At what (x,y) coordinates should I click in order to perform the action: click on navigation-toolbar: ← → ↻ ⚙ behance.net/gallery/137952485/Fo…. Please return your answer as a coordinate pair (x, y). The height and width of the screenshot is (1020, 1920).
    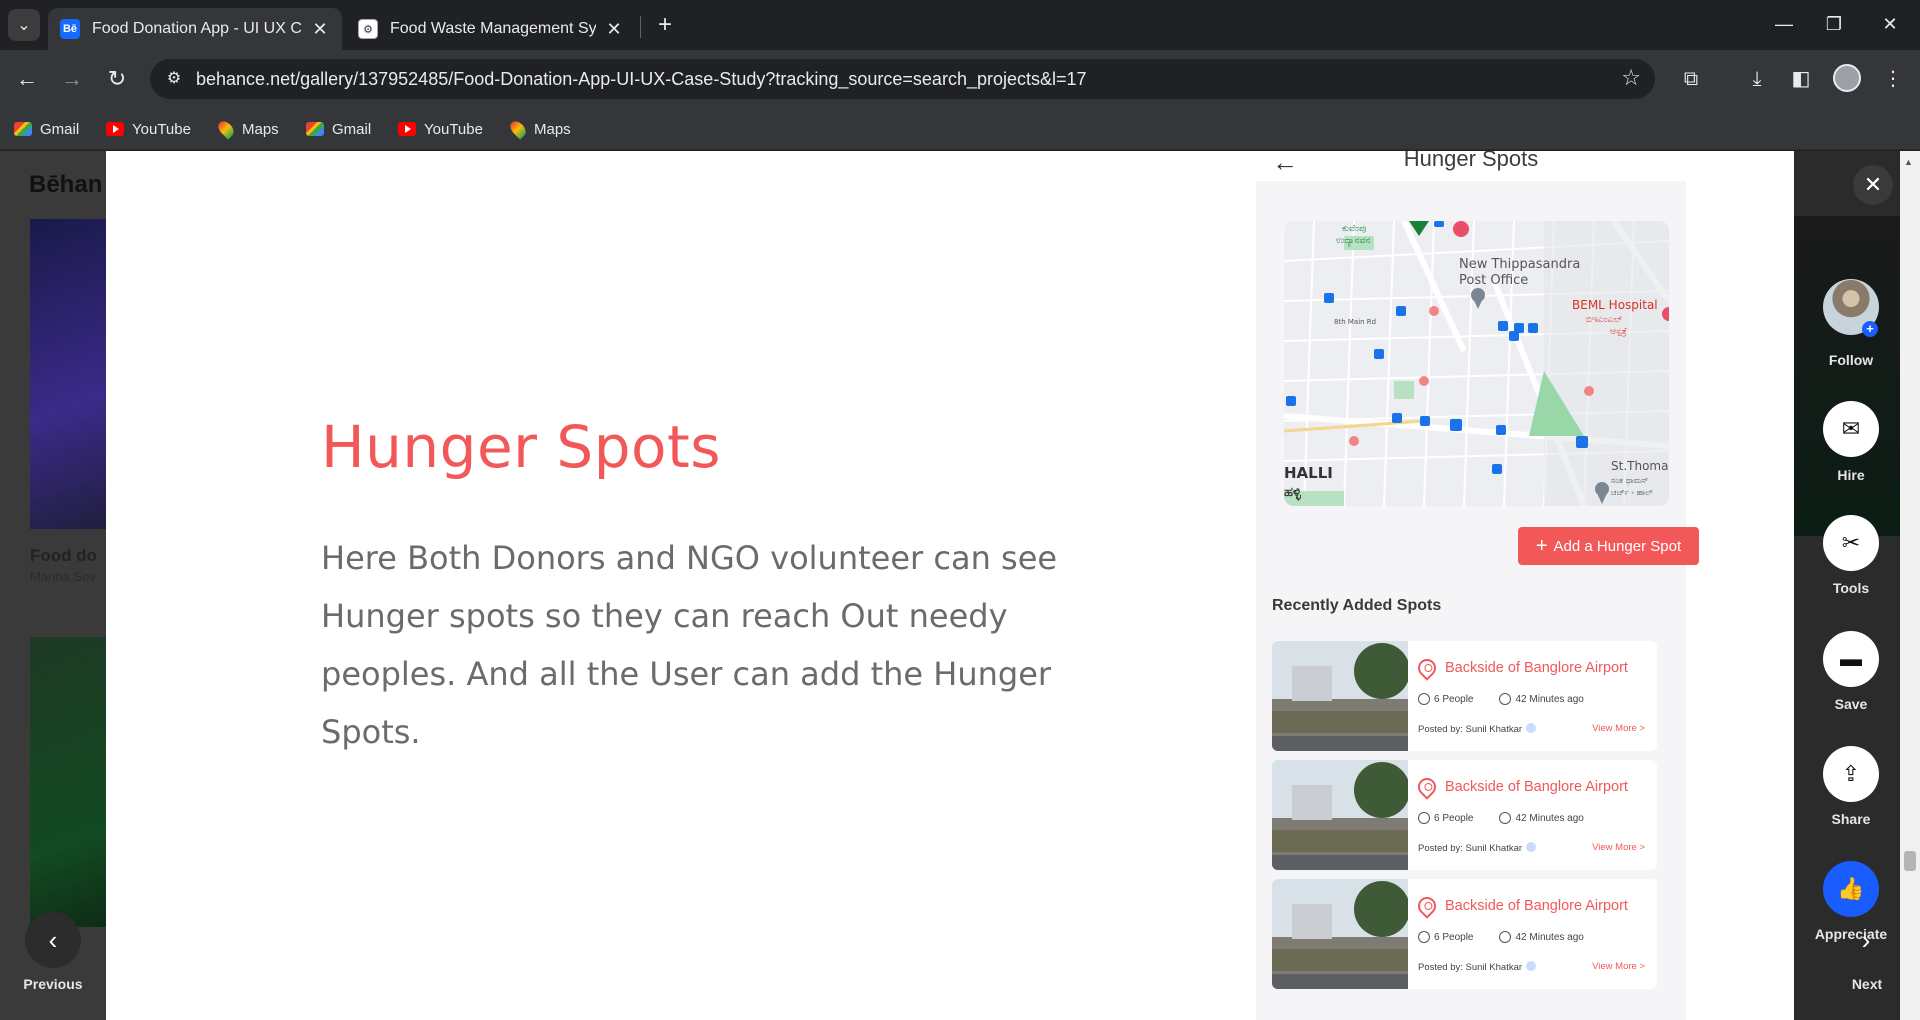
    Looking at the image, I should click on (960, 79).